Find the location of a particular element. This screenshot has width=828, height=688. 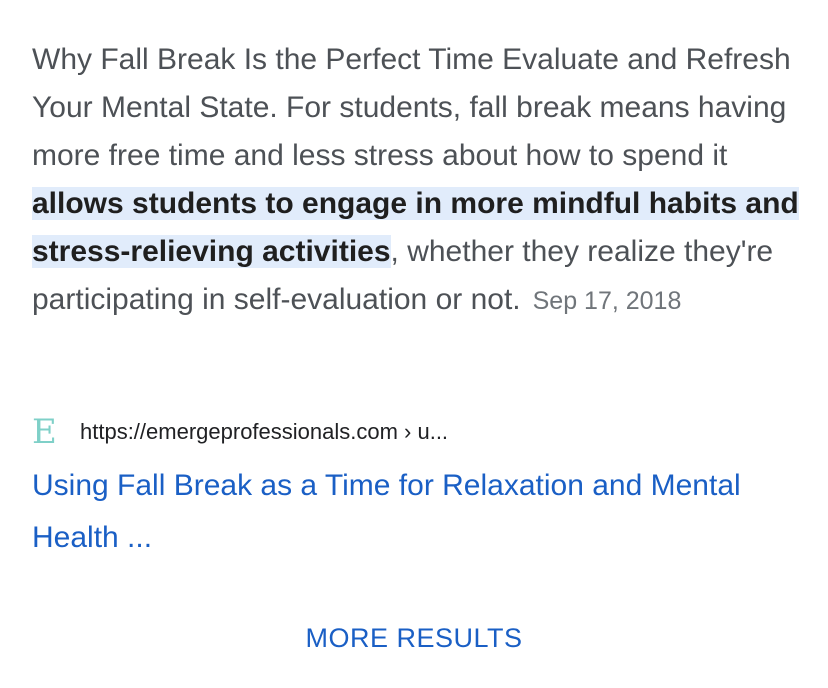

site-favicon-icon: E is located at coordinates (44, 432).